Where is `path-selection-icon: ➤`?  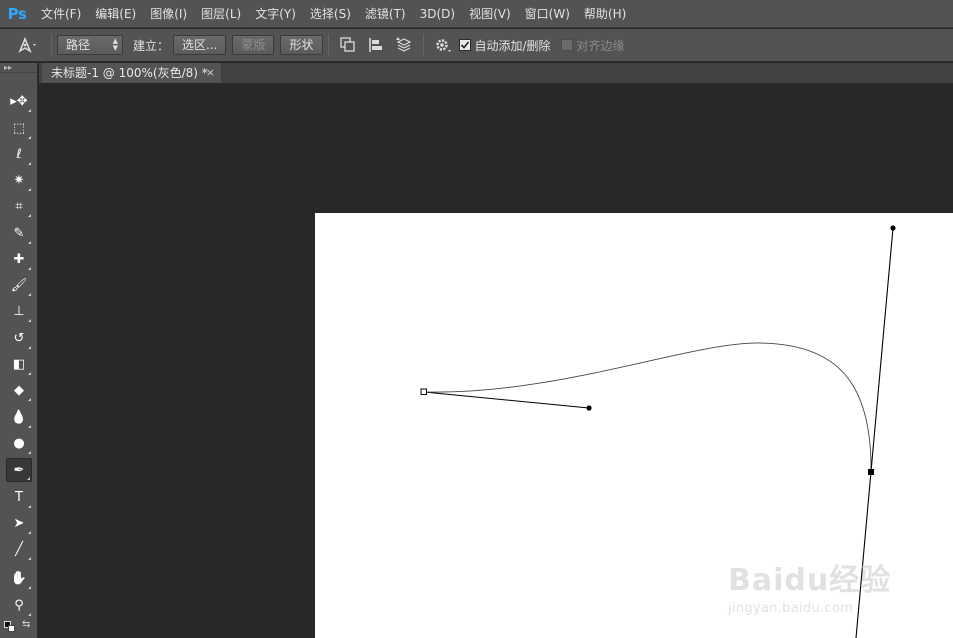 path-selection-icon: ➤ is located at coordinates (19, 523).